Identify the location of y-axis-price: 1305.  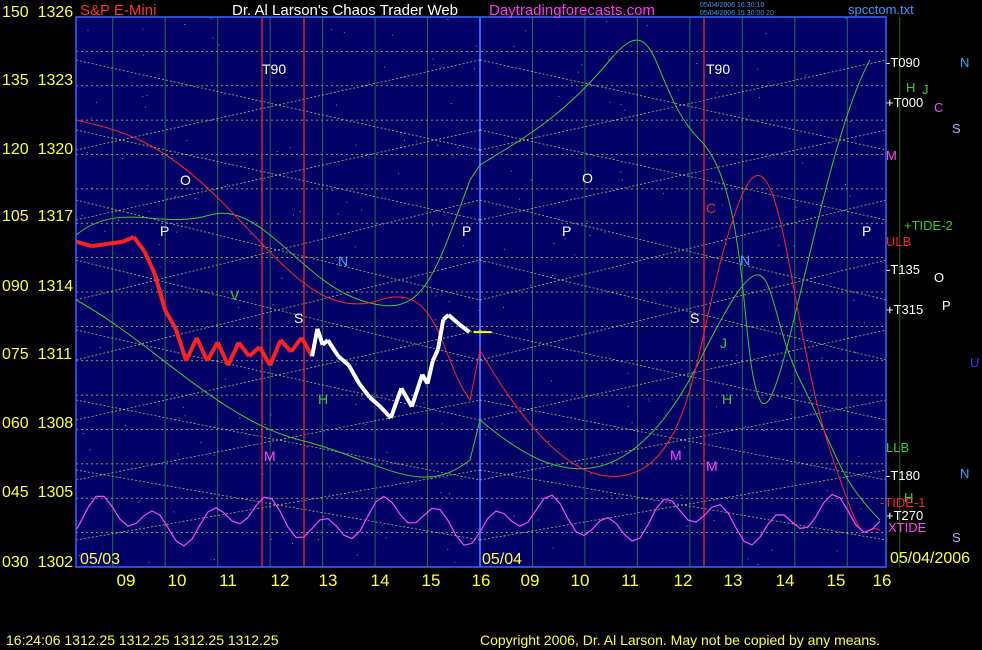
(51, 492).